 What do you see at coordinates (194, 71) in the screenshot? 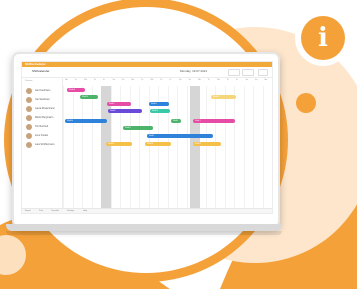
I see `date-range: Monday, 19.07.2021` at bounding box center [194, 71].